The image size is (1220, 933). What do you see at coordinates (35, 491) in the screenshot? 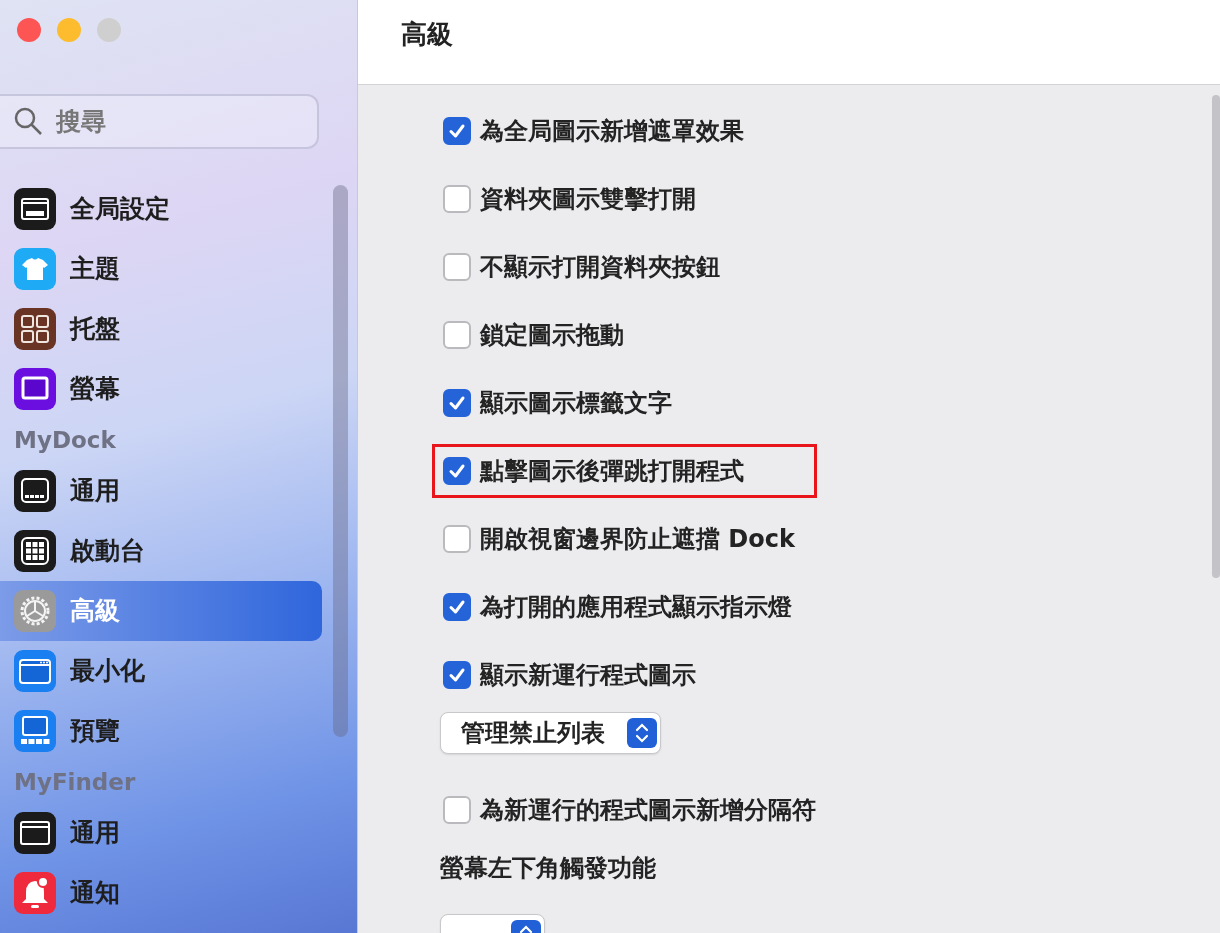
I see `dock-icon` at bounding box center [35, 491].